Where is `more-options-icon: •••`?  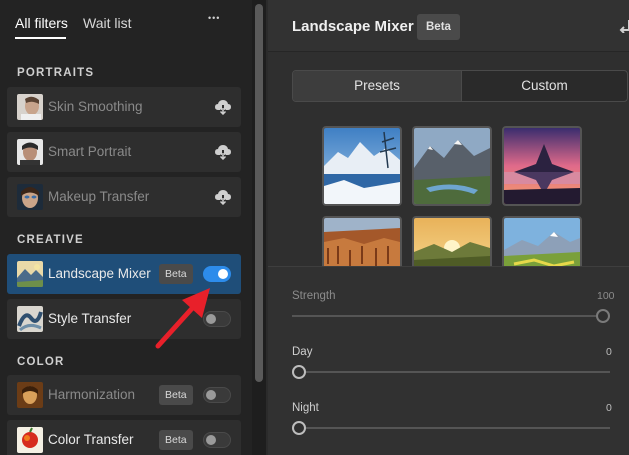
more-options-icon: ••• is located at coordinates (214, 18).